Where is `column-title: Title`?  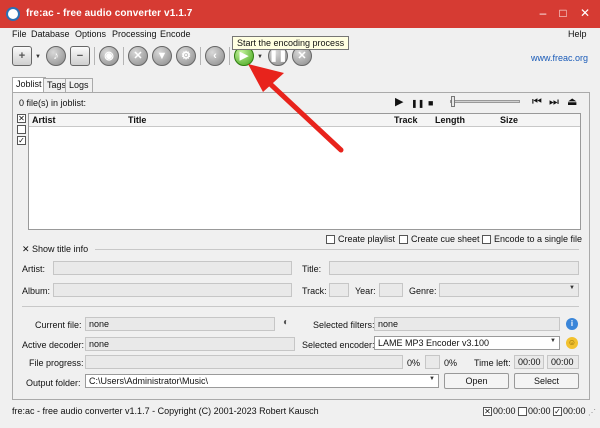
column-title: Title is located at coordinates (137, 120).